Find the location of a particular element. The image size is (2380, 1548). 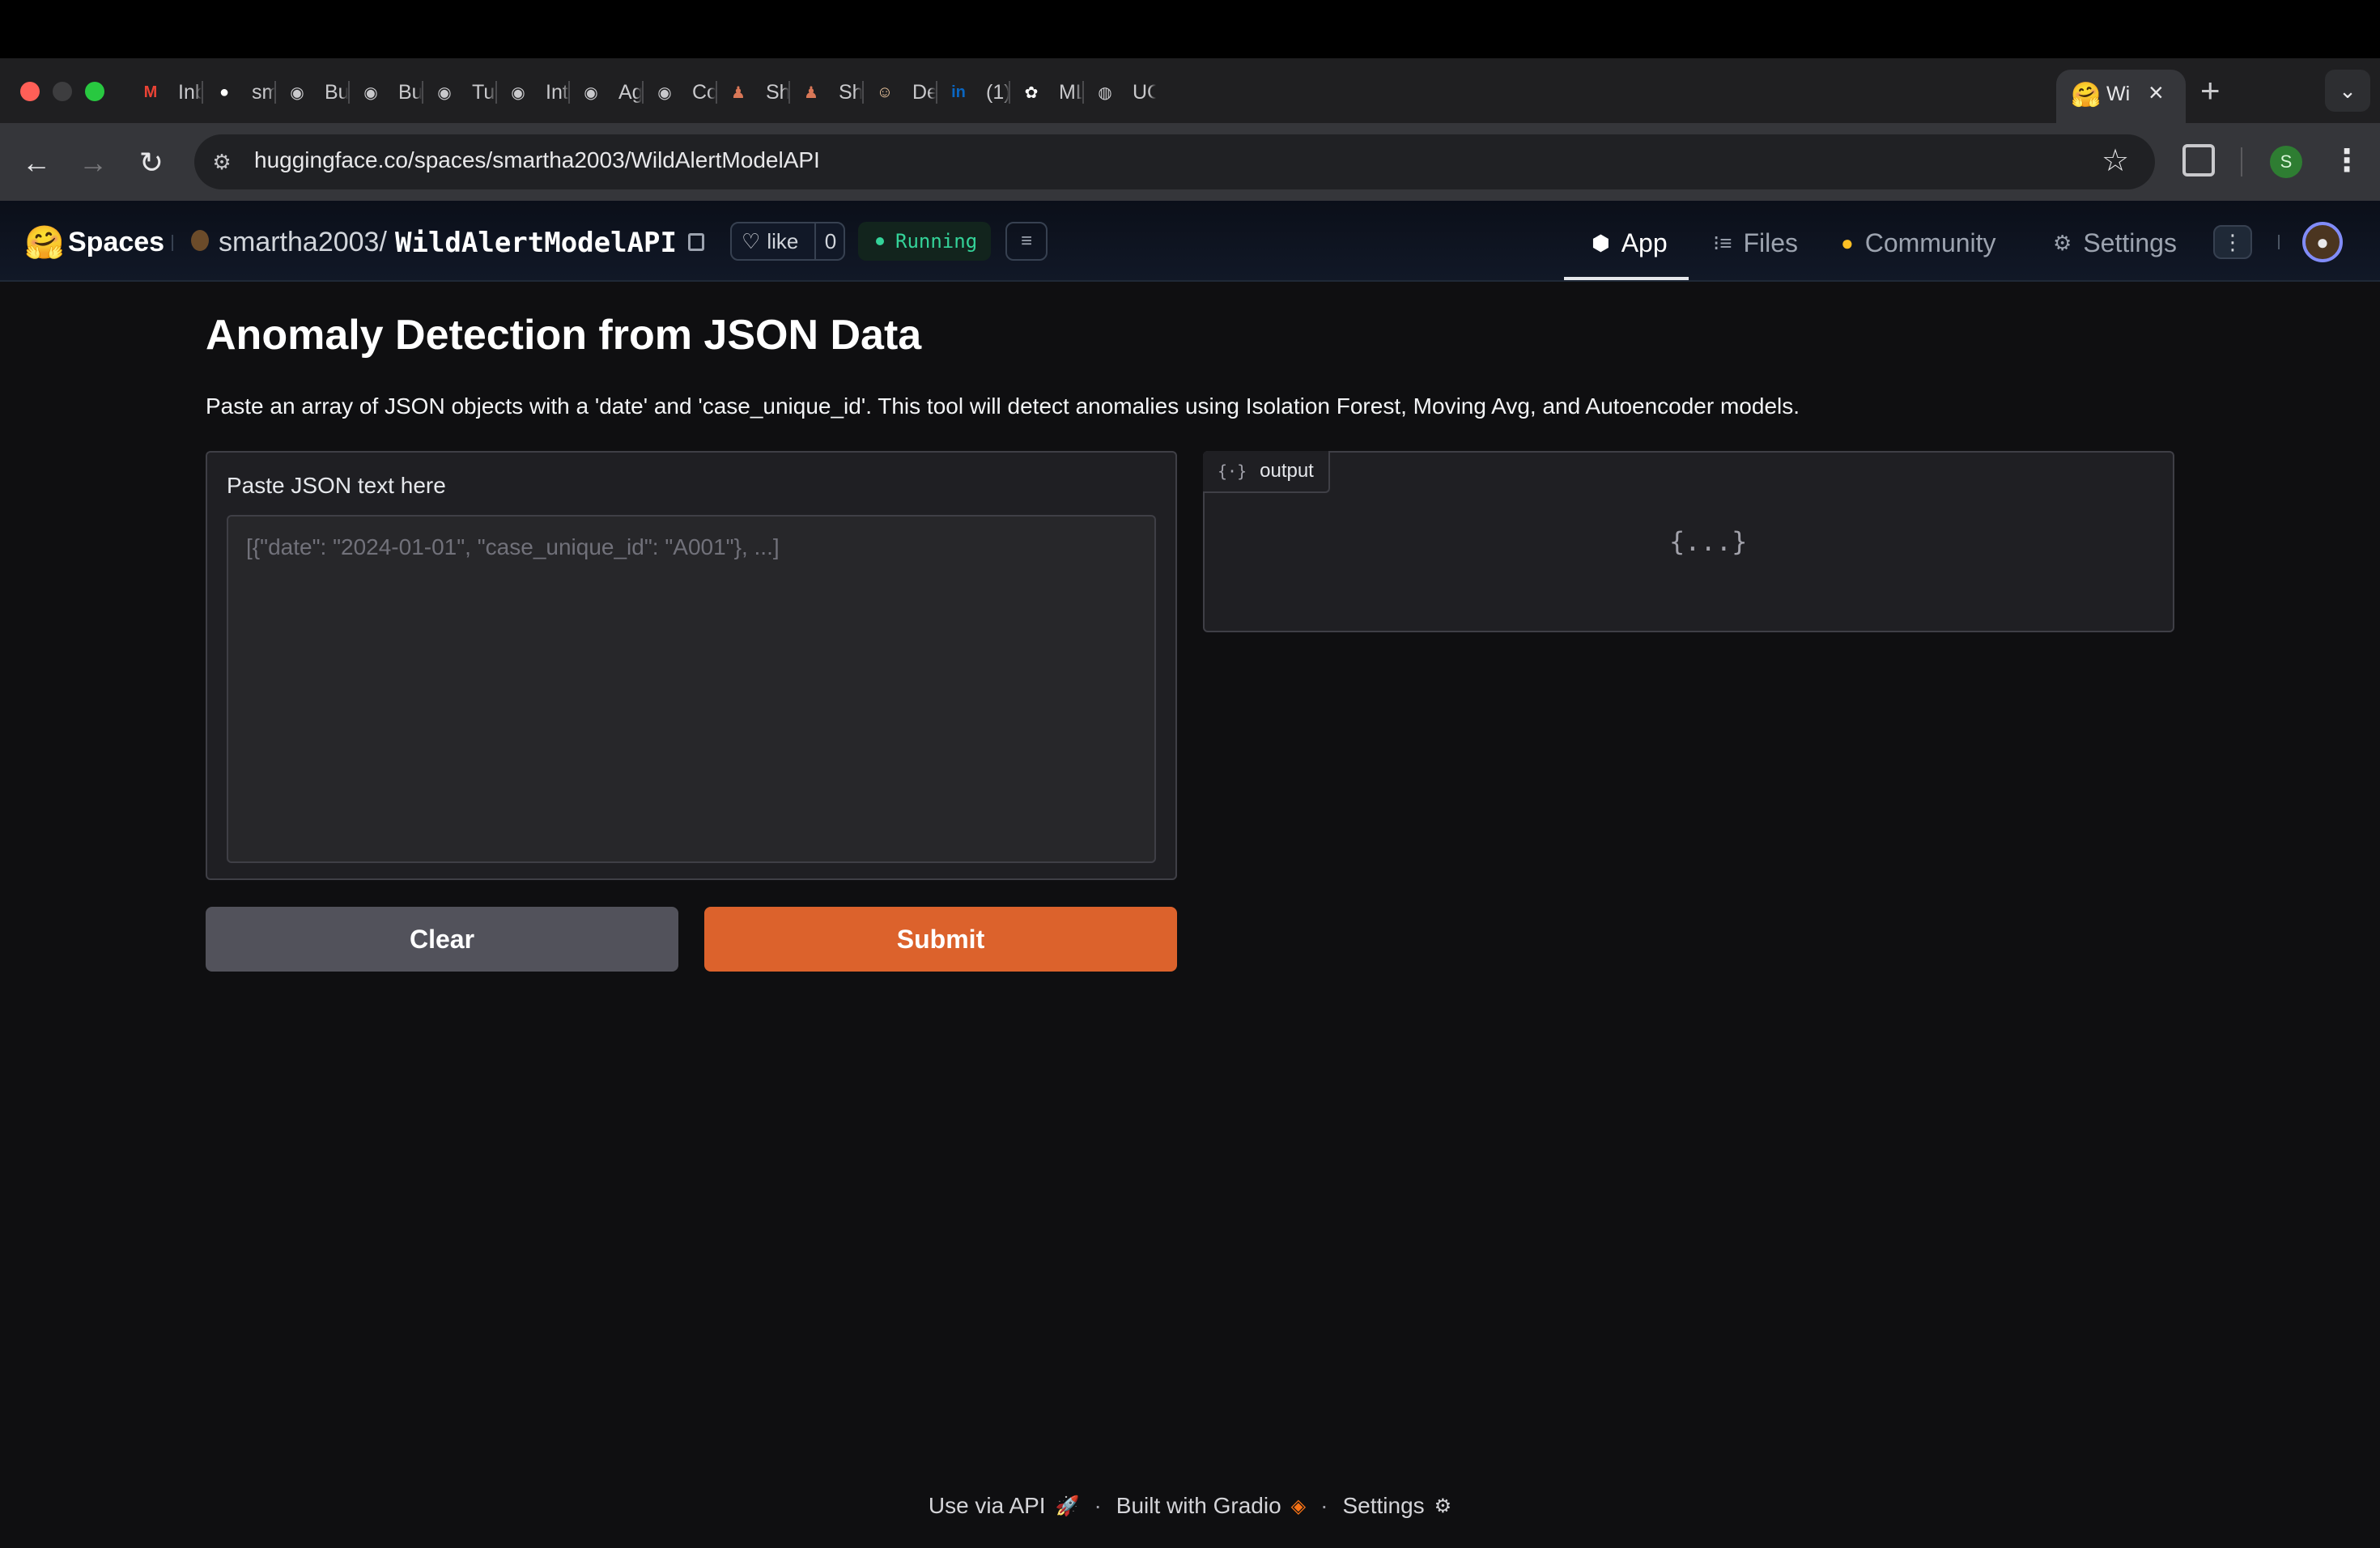

site-info-icon: ⚙ is located at coordinates (222, 162).